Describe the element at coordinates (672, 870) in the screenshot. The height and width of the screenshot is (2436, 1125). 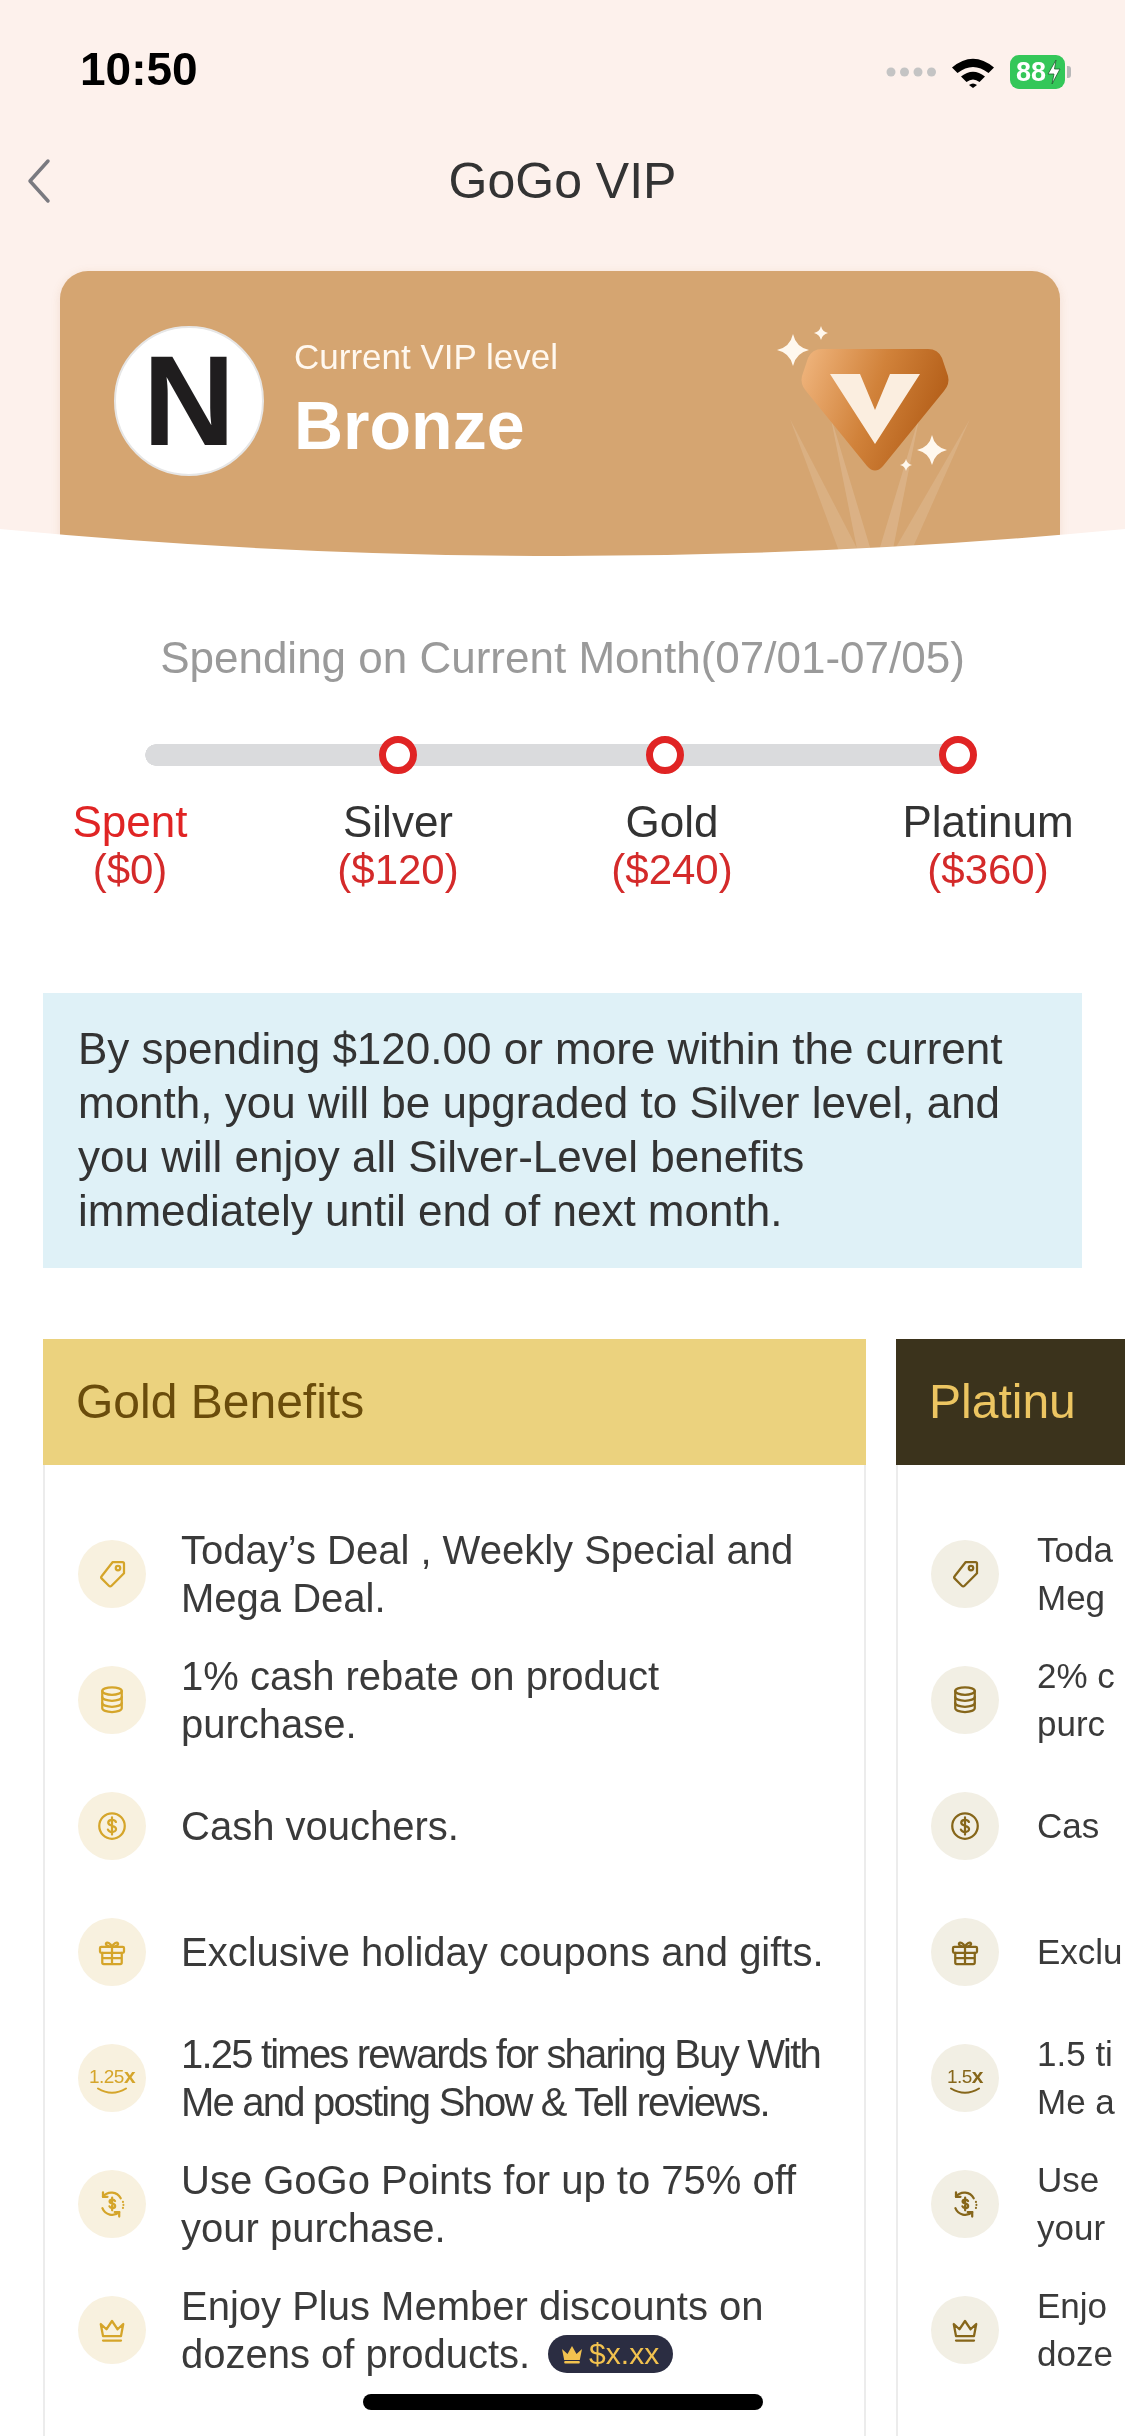
I see `milestone-amount: ($240)` at that location.